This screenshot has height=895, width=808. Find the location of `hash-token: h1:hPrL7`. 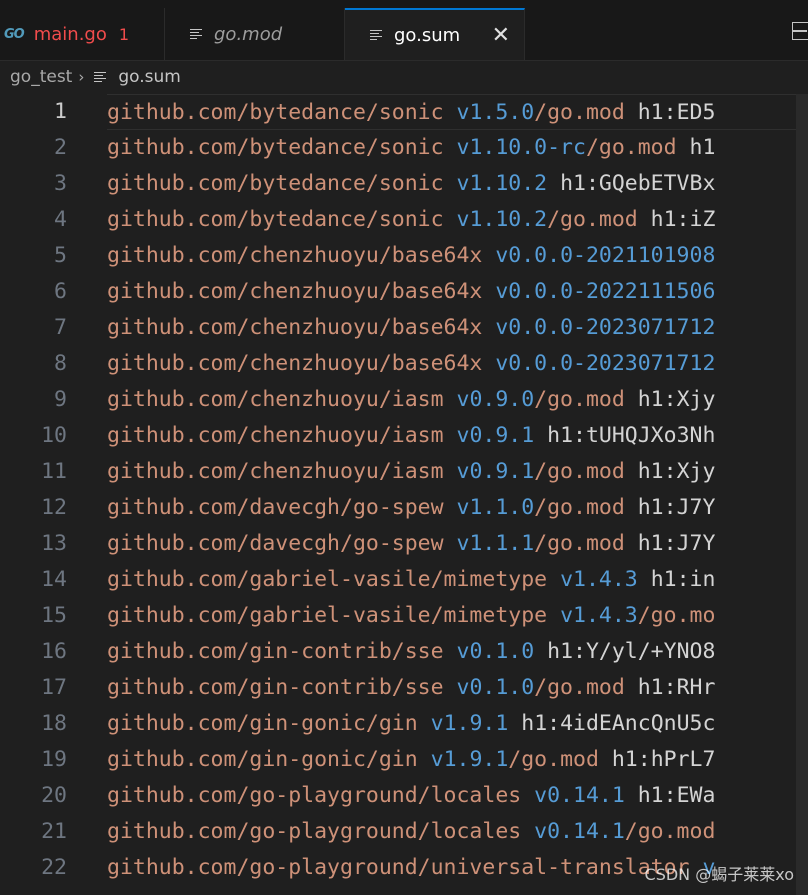

hash-token: h1:hPrL7 is located at coordinates (663, 759).